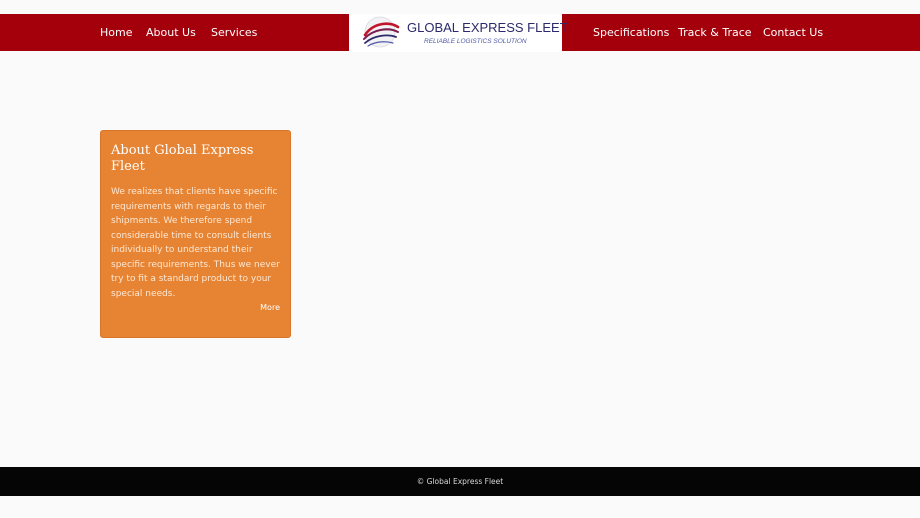  Describe the element at coordinates (381, 32) in the screenshot. I see `globe-swoosh-icon` at that location.